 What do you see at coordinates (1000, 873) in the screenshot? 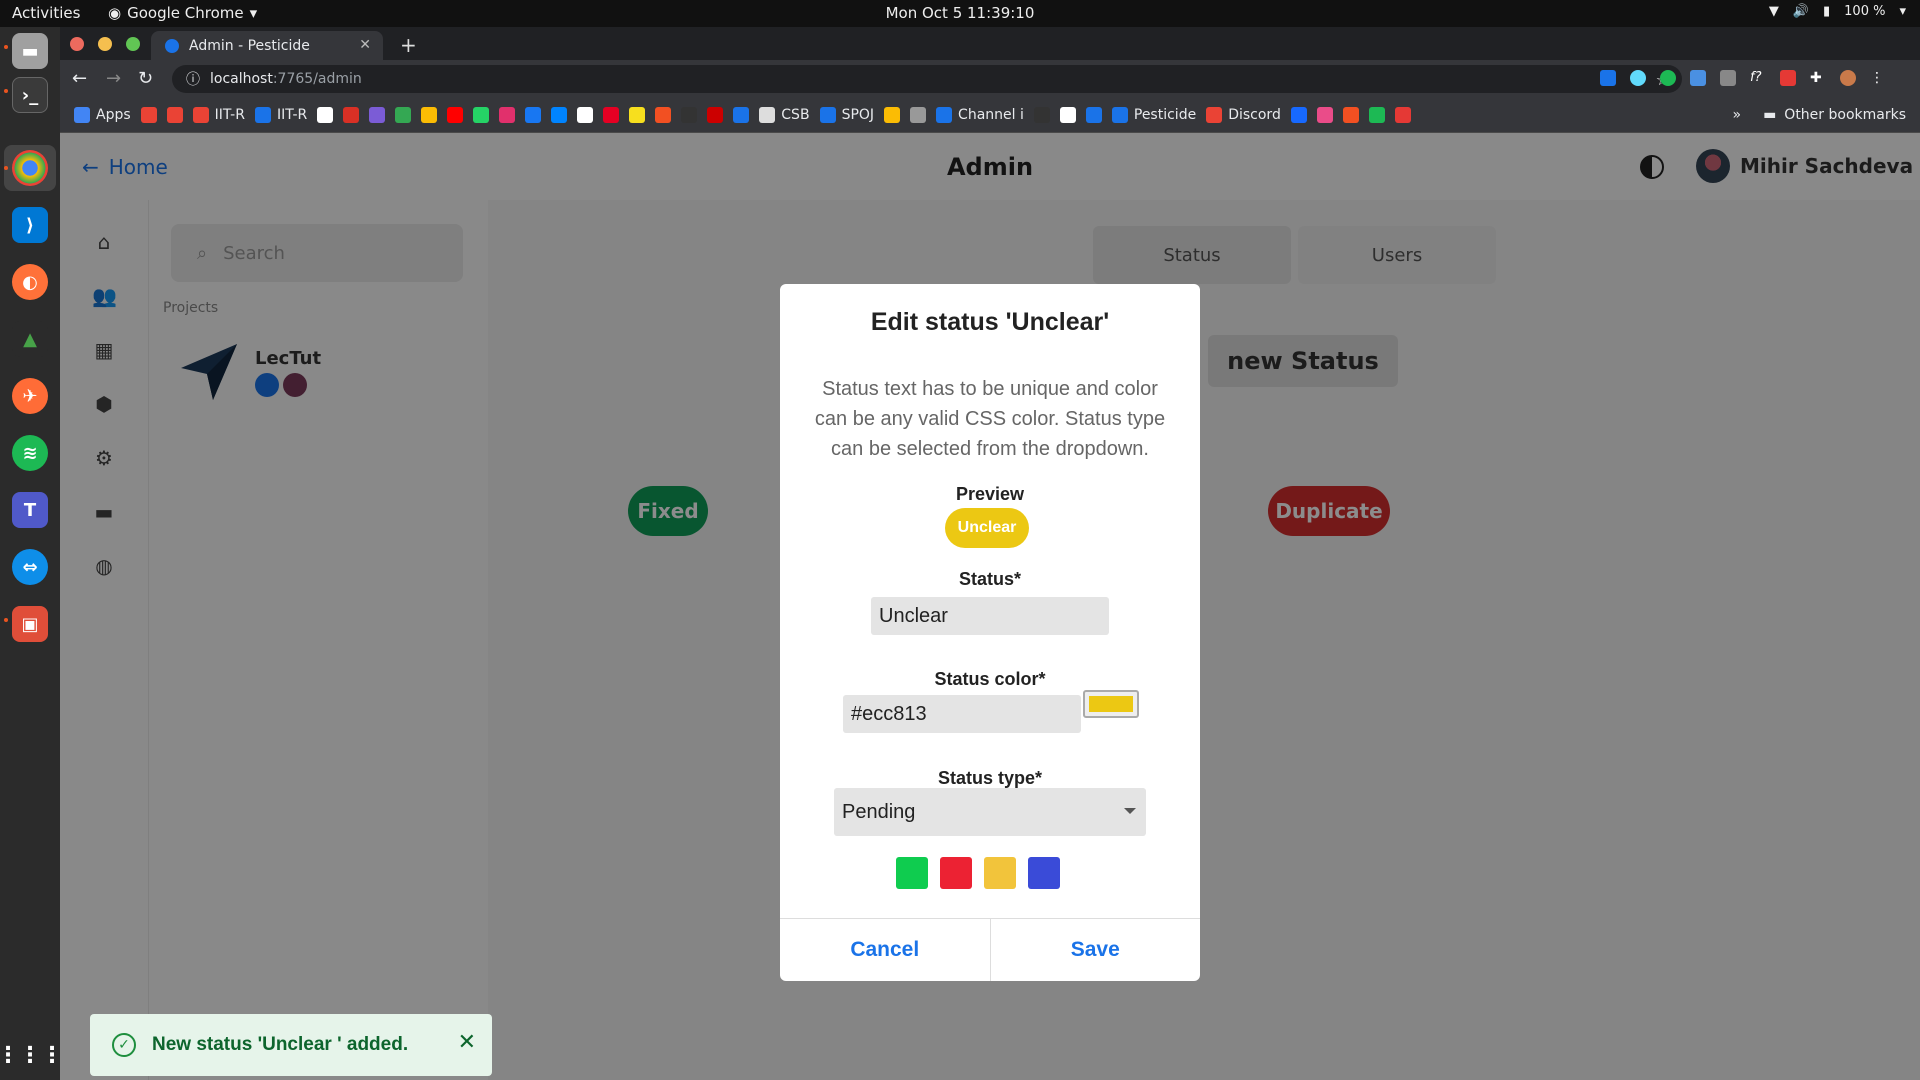
I see `swatch-yellow` at bounding box center [1000, 873].